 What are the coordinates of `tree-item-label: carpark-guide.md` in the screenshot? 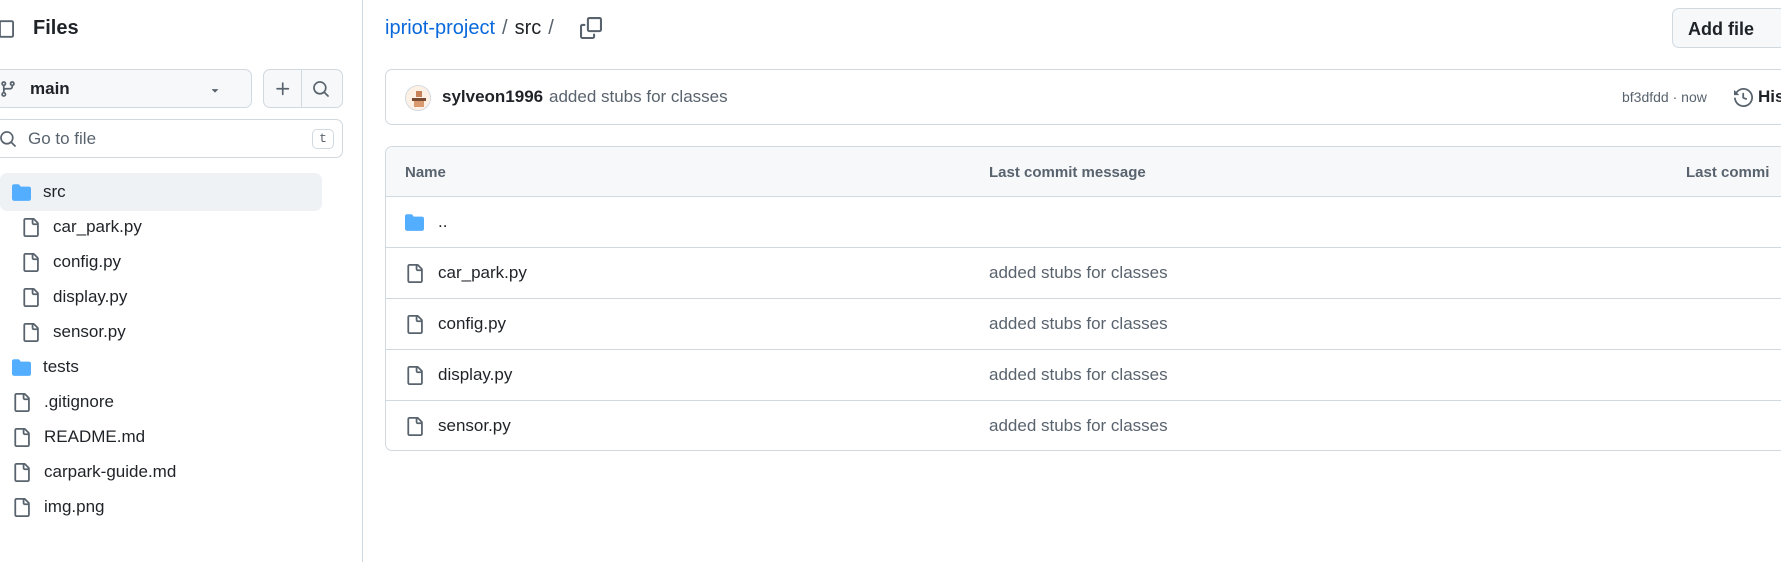 It's located at (110, 471).